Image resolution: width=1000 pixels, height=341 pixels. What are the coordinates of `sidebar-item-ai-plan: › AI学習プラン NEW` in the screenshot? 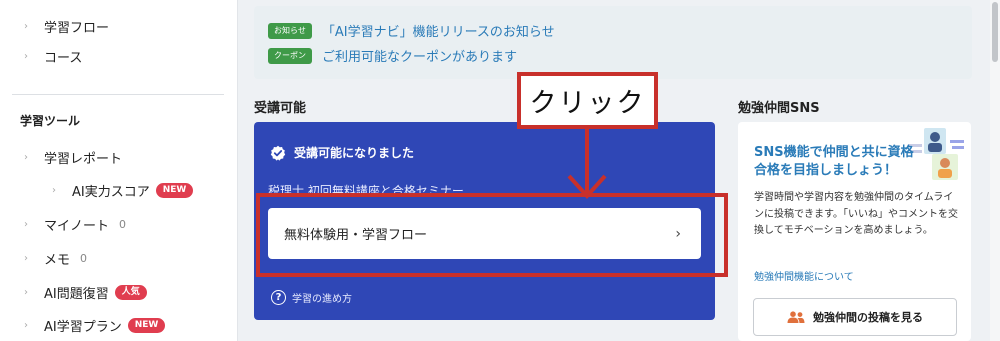 It's located at (95, 325).